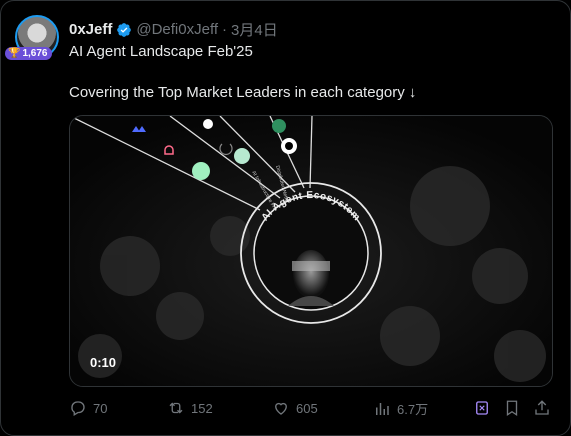 This screenshot has height=436, width=571. I want to click on grok-icon, so click(482, 408).